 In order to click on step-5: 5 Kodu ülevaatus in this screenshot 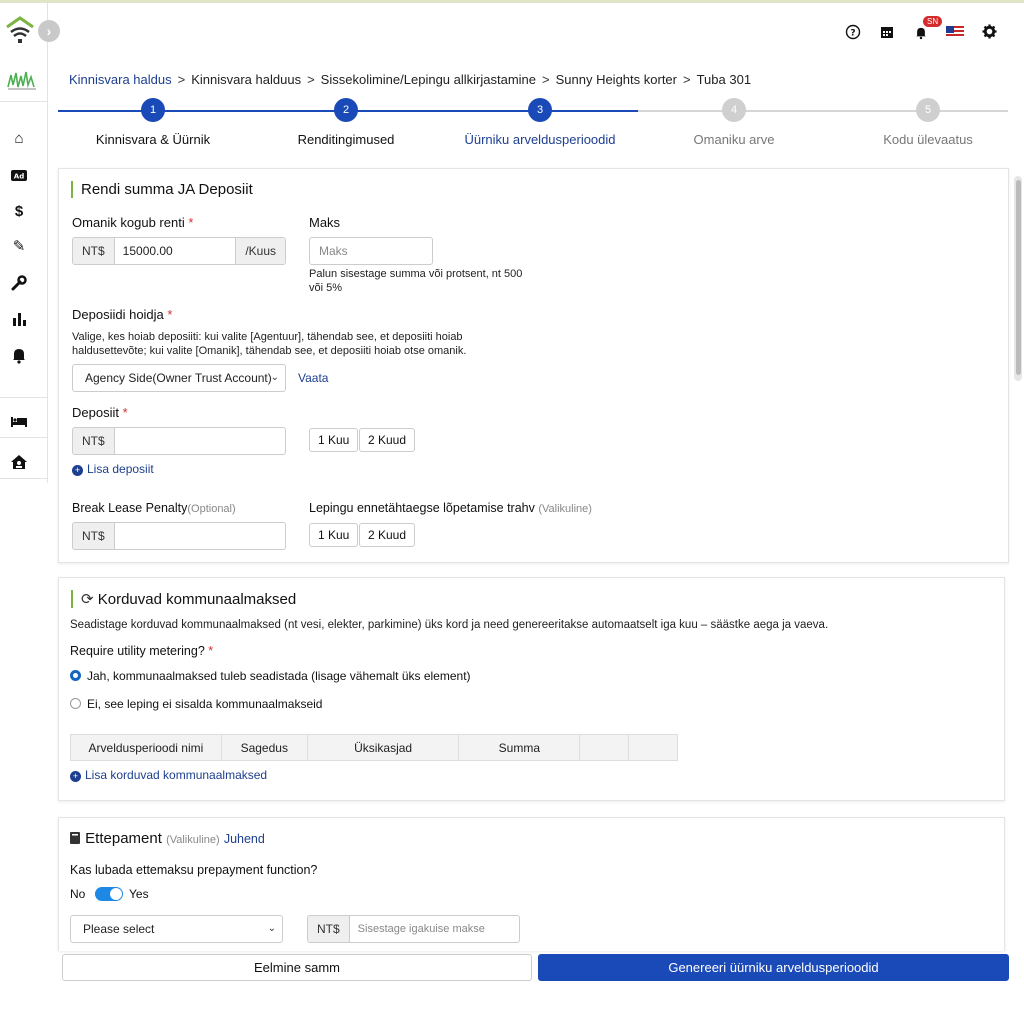, I will do `click(928, 122)`.